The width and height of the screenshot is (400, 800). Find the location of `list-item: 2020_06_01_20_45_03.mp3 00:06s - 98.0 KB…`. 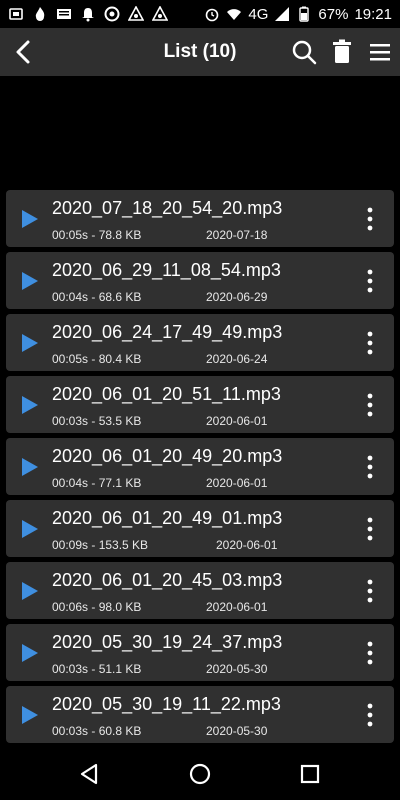

list-item: 2020_06_01_20_45_03.mp3 00:06s - 98.0 KB… is located at coordinates (200, 590).